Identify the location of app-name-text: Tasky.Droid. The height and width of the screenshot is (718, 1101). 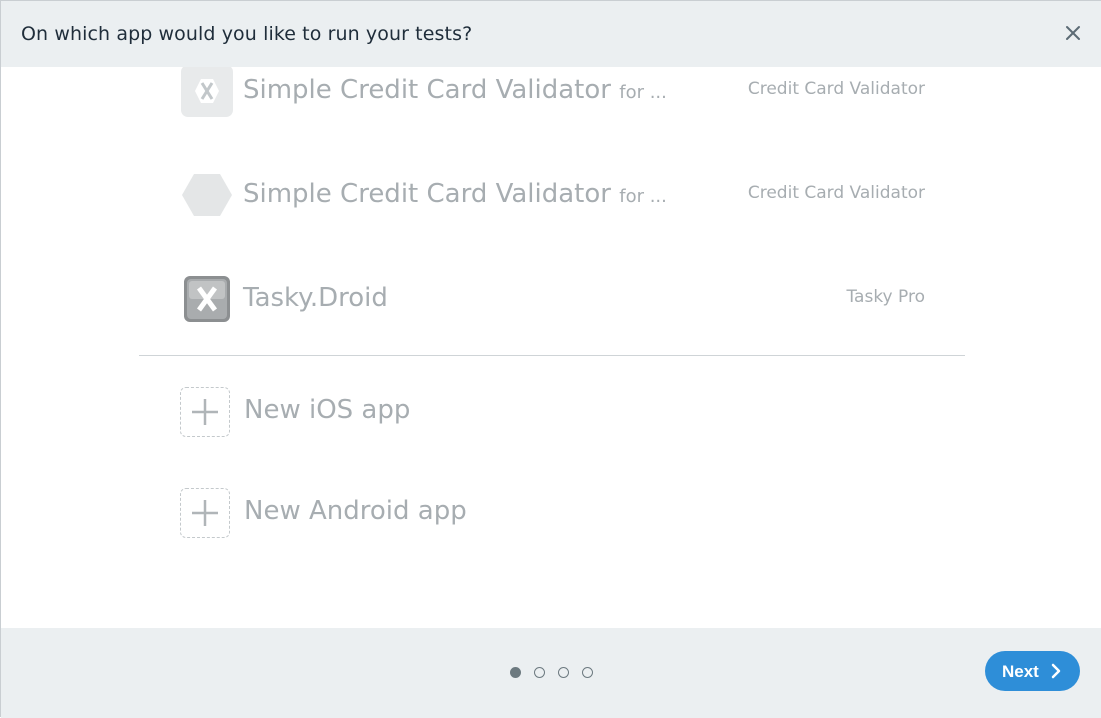
(315, 298).